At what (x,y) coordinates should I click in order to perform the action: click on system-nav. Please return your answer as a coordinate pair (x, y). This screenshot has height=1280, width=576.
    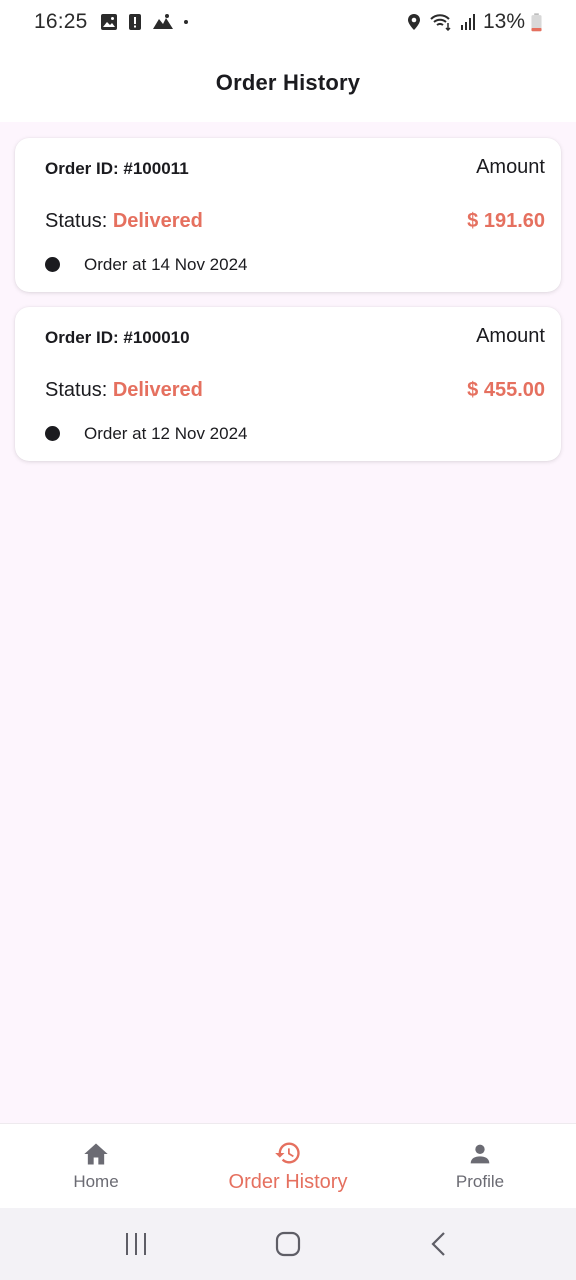
    Looking at the image, I should click on (288, 1244).